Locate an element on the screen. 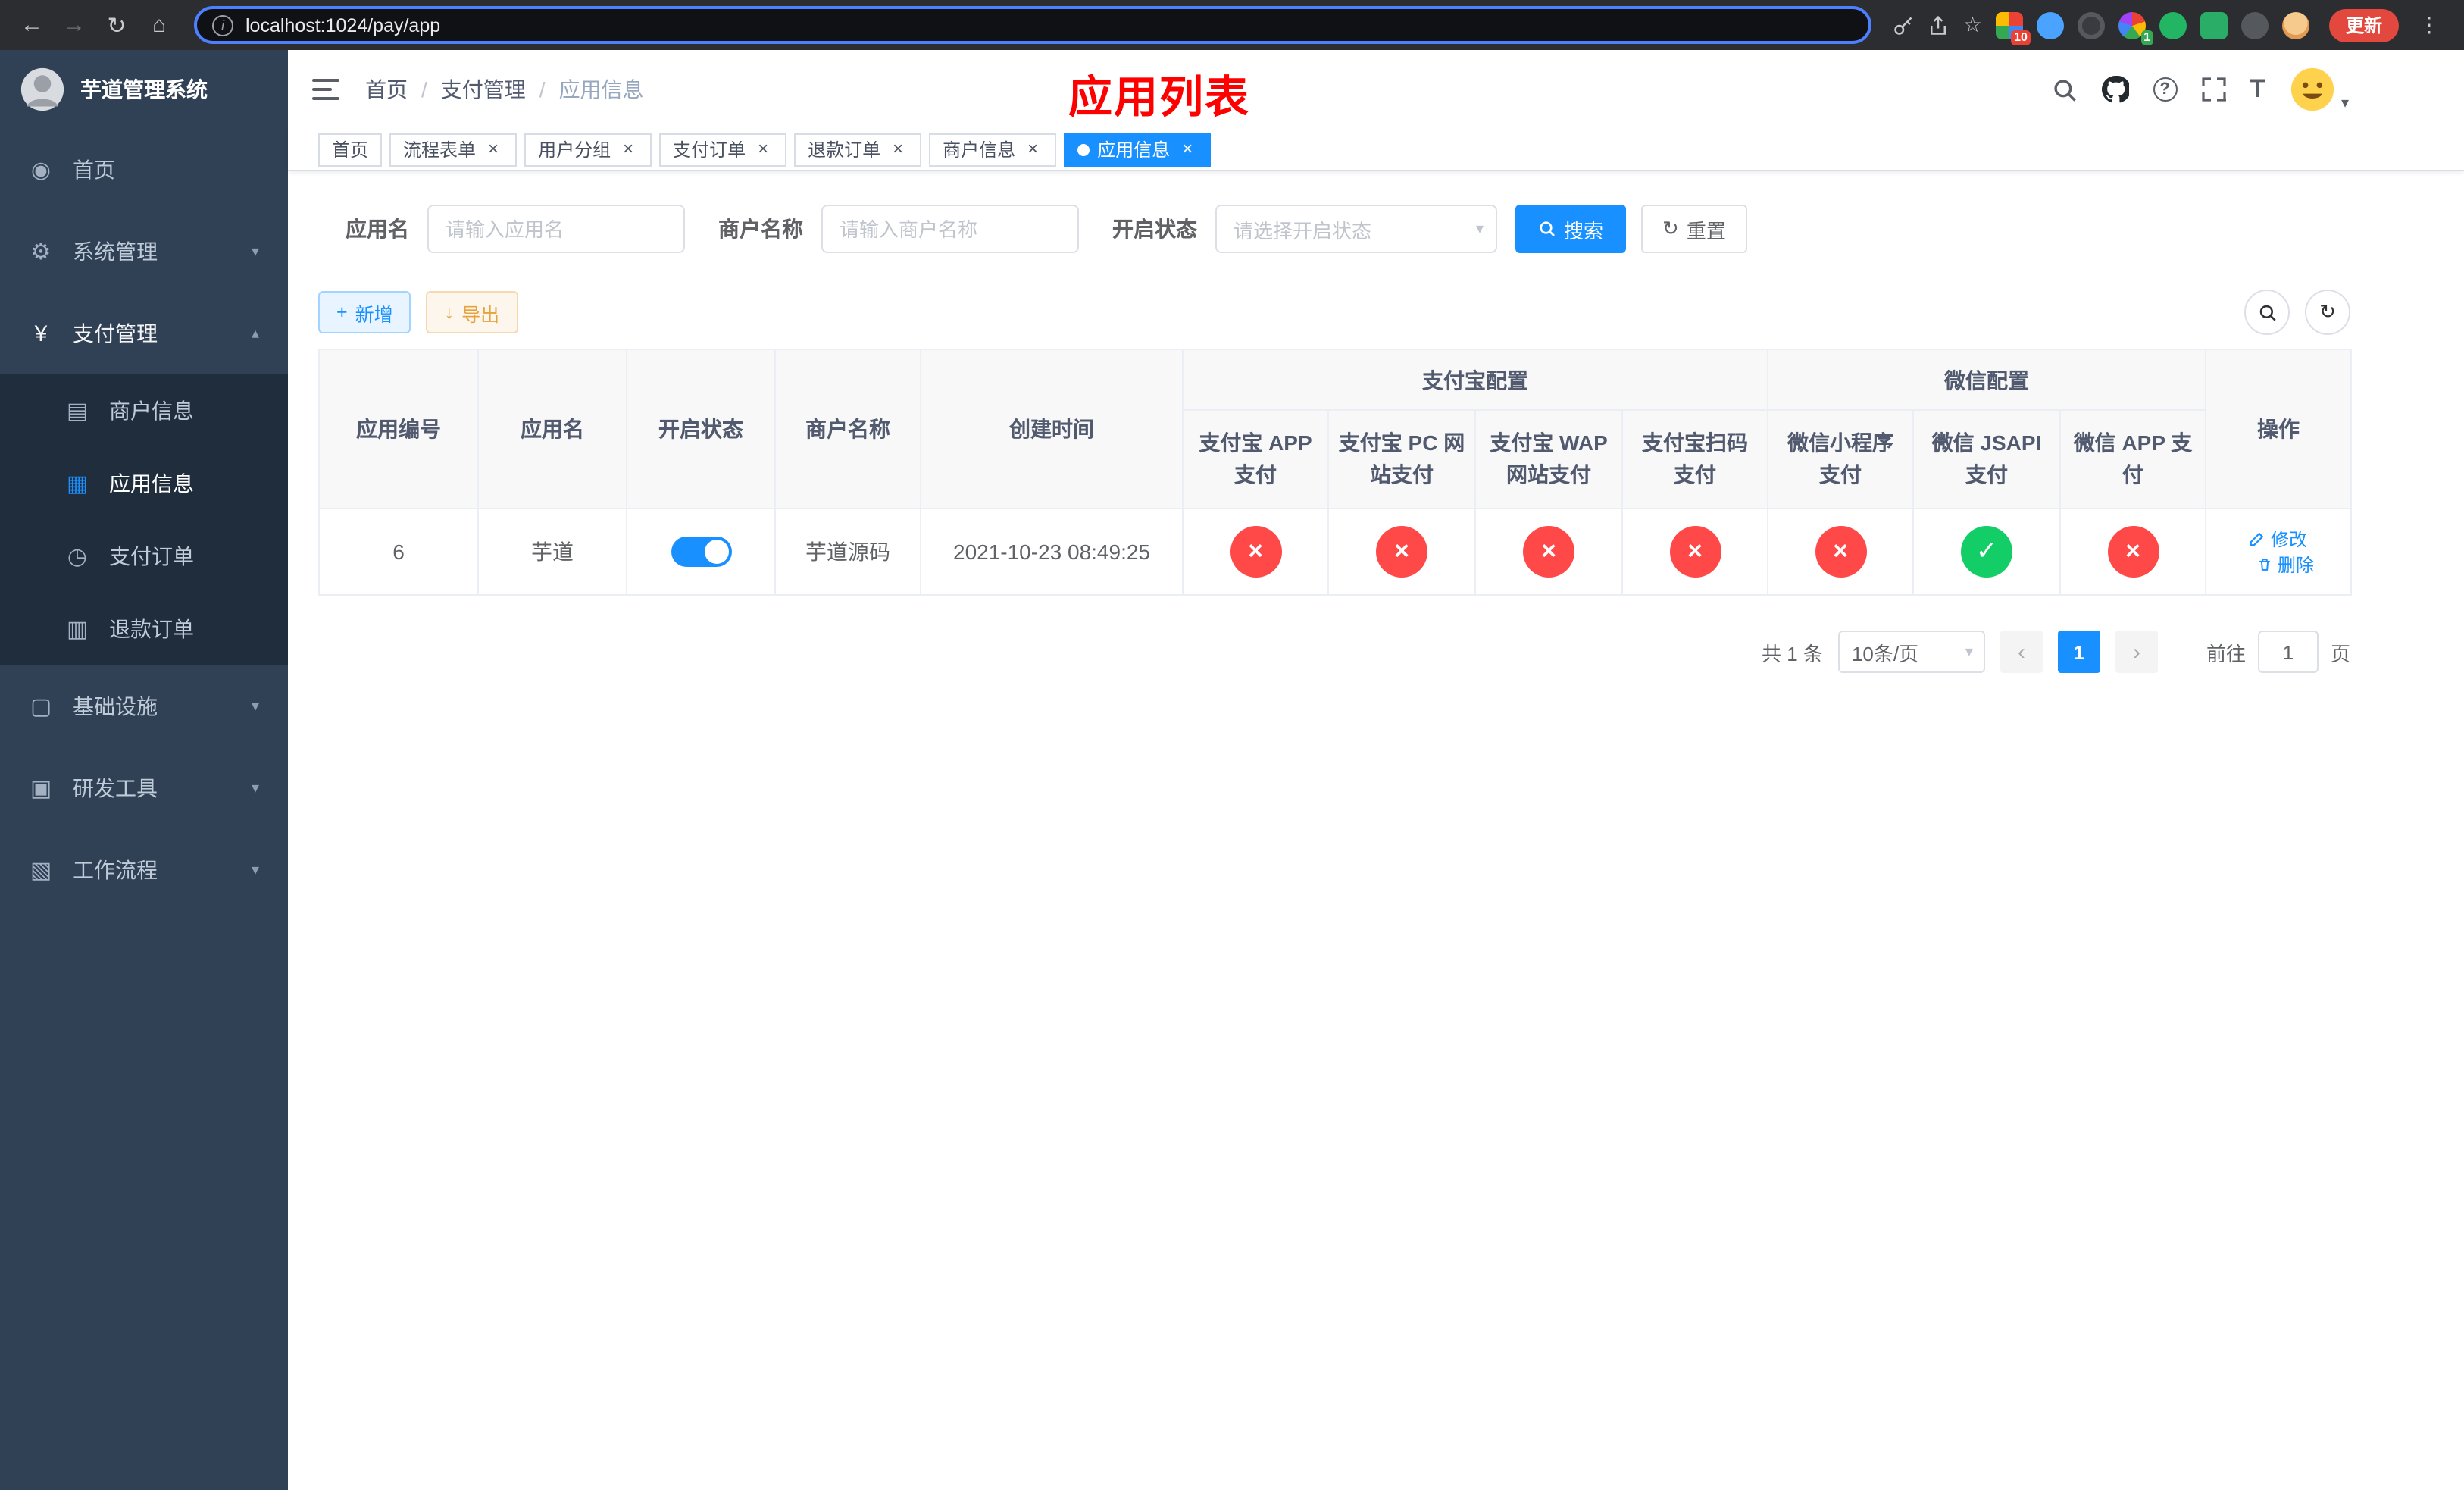 This screenshot has height=1490, width=2464. extension-badge: 10 is located at coordinates (2021, 37).